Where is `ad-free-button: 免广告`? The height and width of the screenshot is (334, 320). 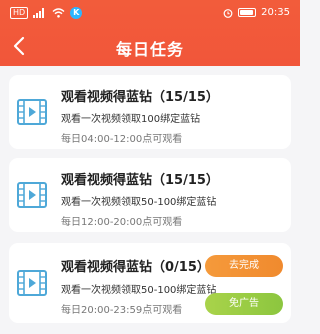 ad-free-button: 免广告 is located at coordinates (244, 304).